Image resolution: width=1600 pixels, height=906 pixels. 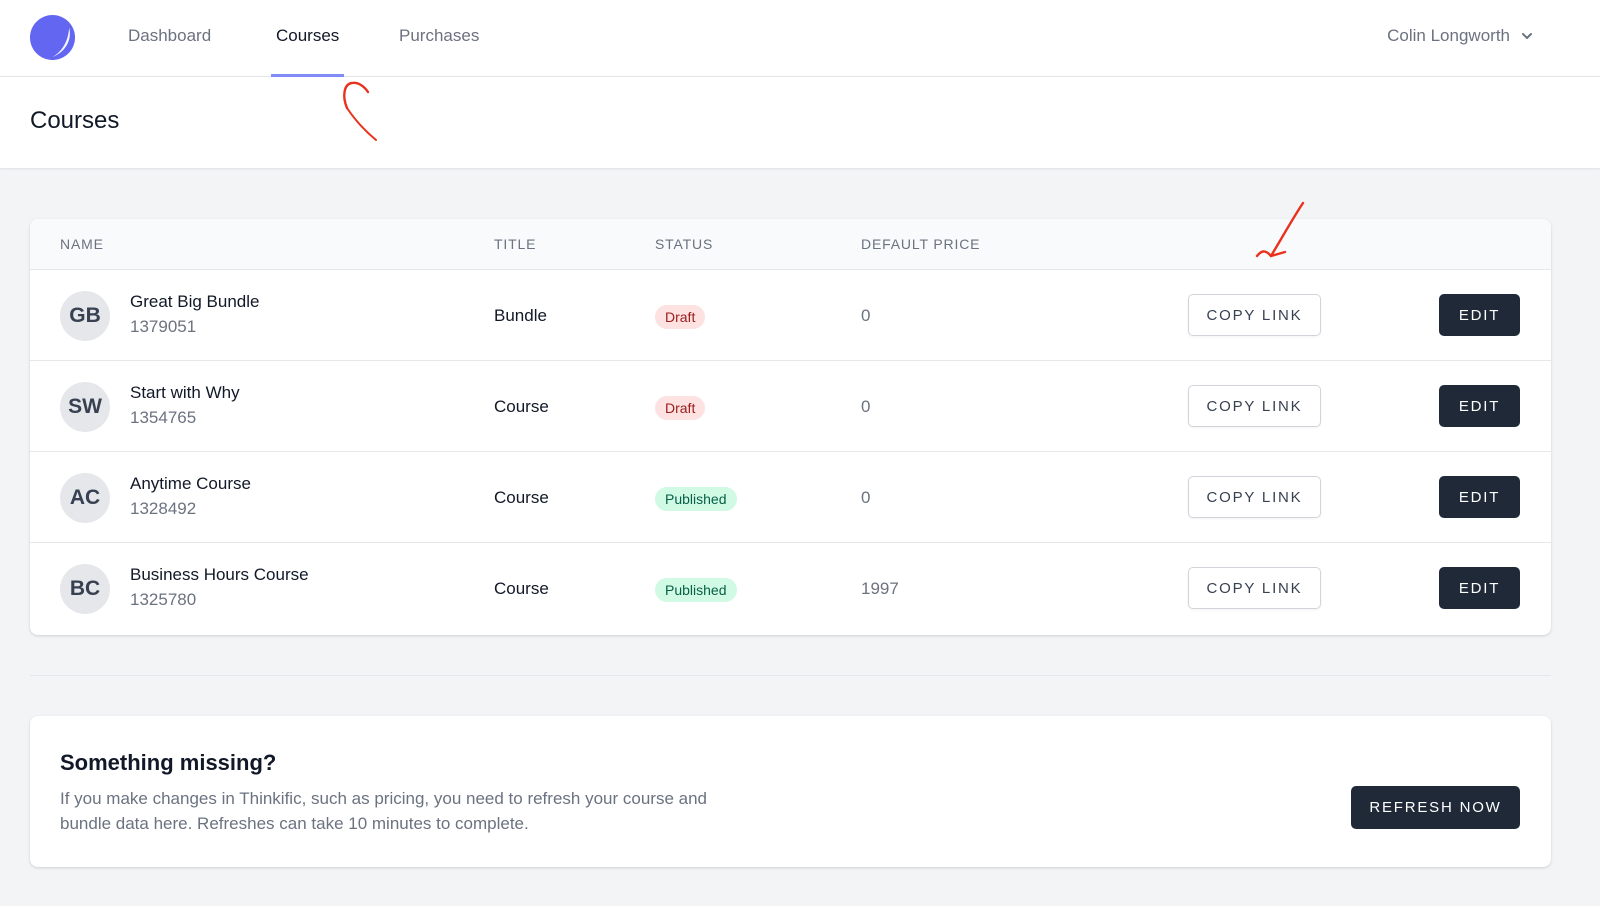 What do you see at coordinates (52, 37) in the screenshot?
I see `app-logo-icon` at bounding box center [52, 37].